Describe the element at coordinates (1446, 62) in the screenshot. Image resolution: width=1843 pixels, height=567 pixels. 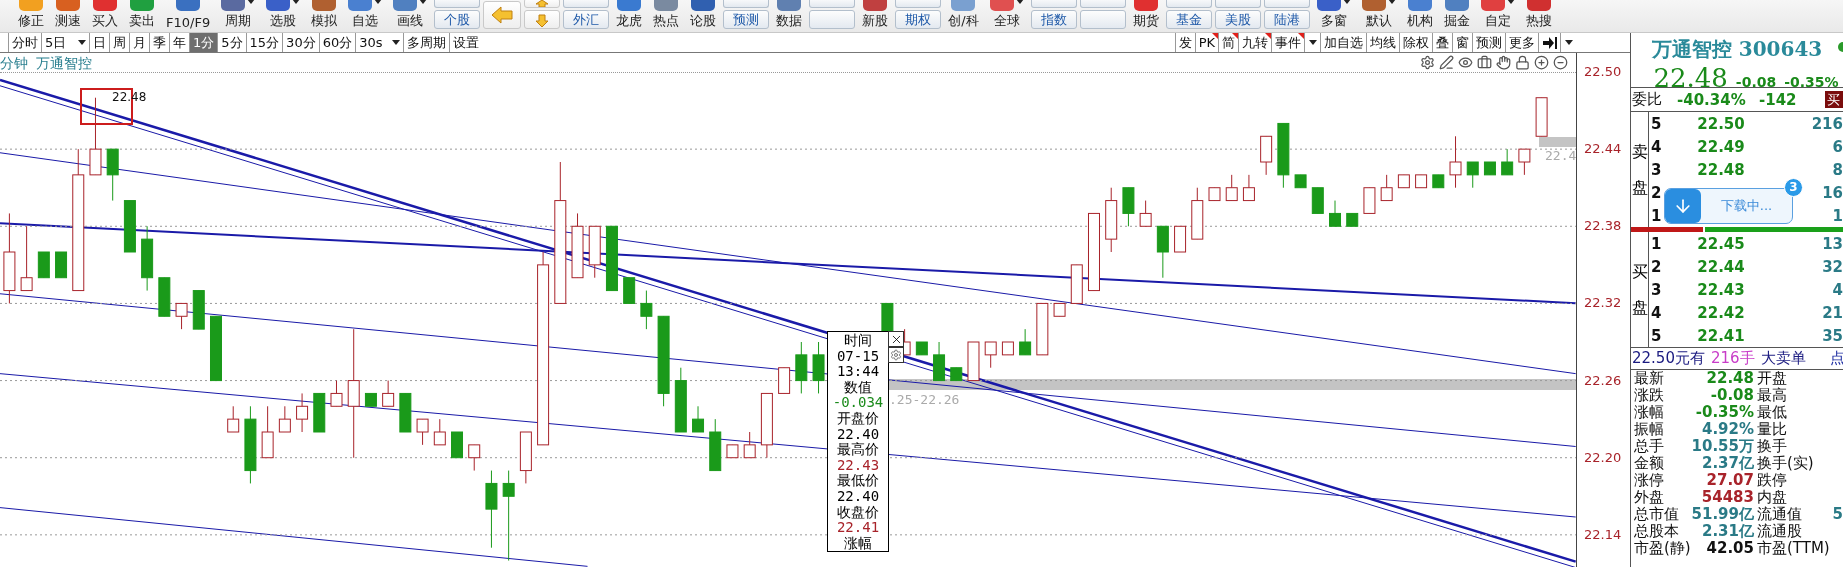
I see `pen-icon` at that location.